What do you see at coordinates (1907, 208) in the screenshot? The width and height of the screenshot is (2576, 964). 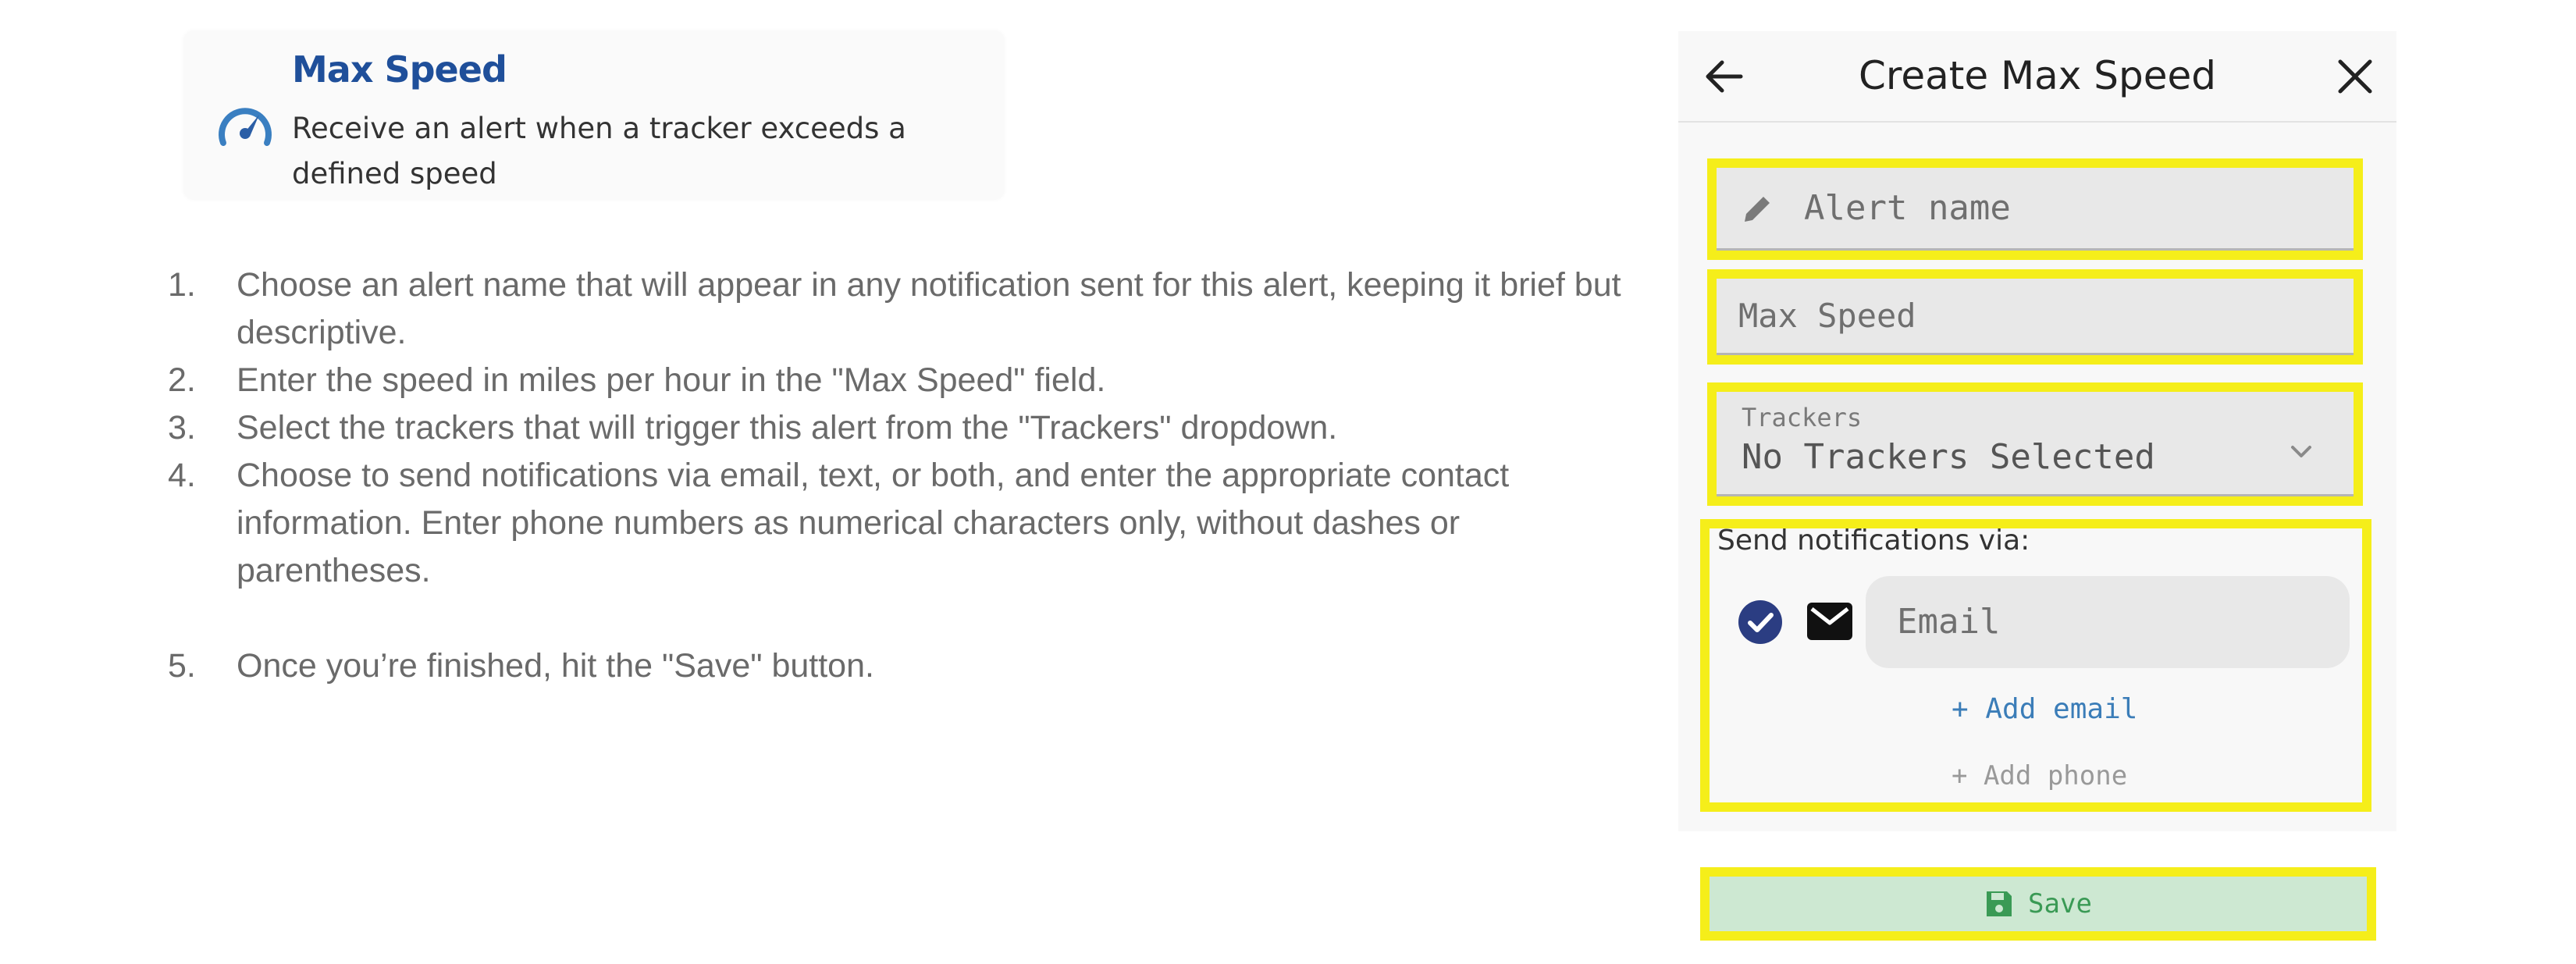 I see `alert-name-placeholder: Alert name` at bounding box center [1907, 208].